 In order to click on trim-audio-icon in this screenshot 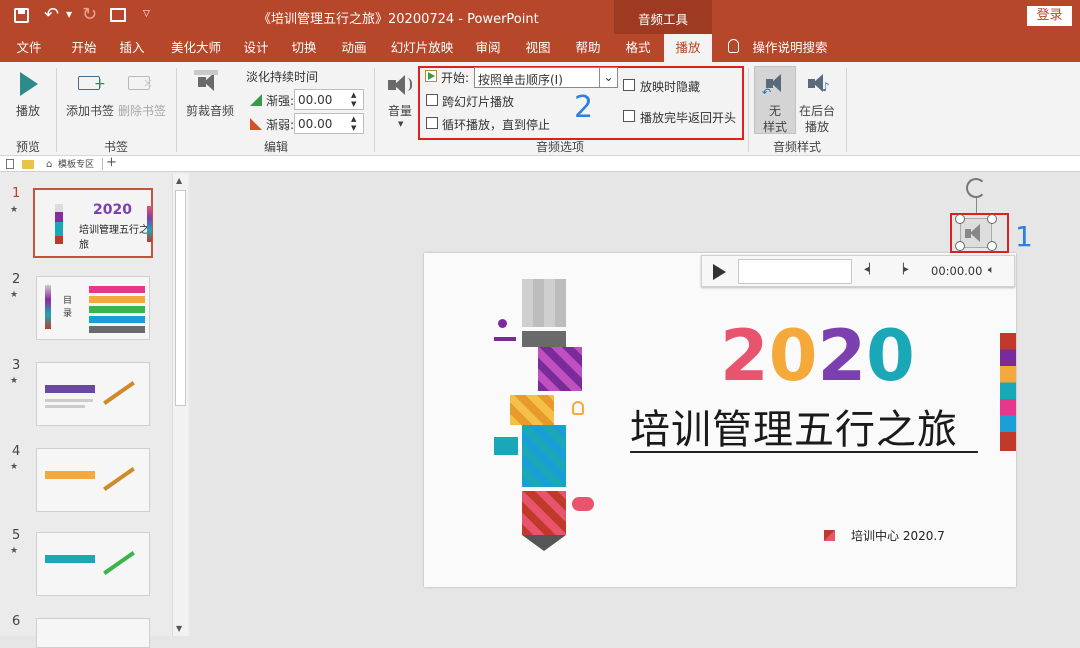, I will do `click(206, 82)`.